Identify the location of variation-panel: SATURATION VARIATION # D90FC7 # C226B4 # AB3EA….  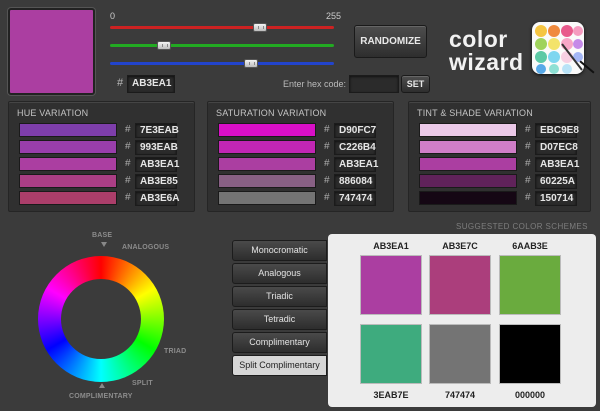
(300, 156).